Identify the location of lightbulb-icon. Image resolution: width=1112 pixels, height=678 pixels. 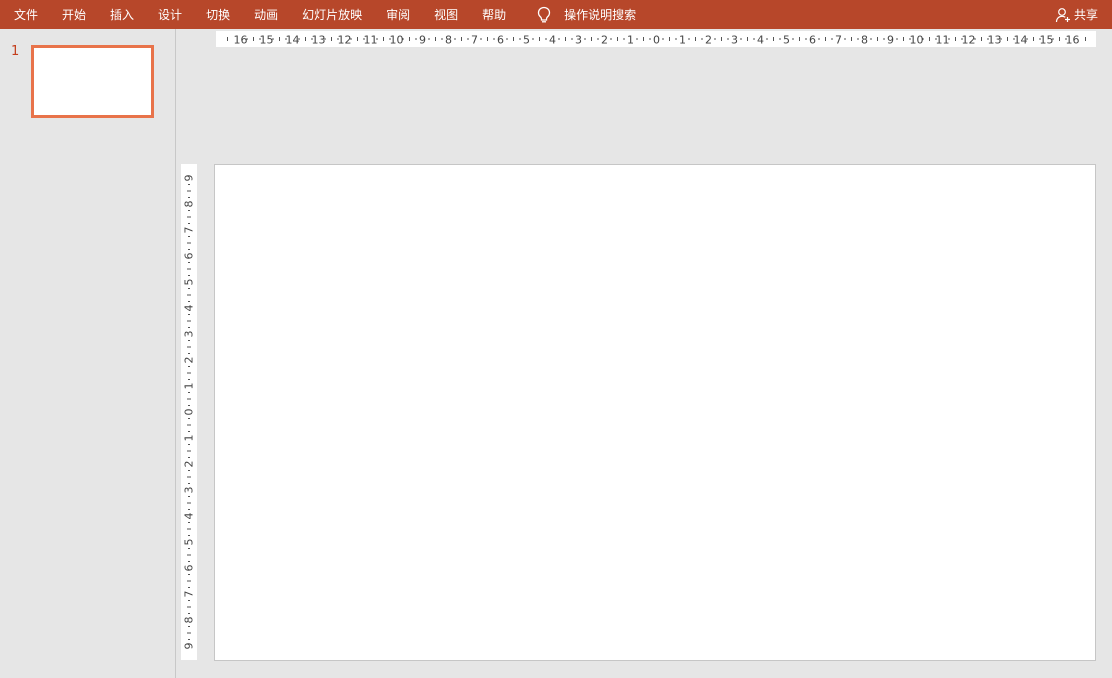
(544, 15).